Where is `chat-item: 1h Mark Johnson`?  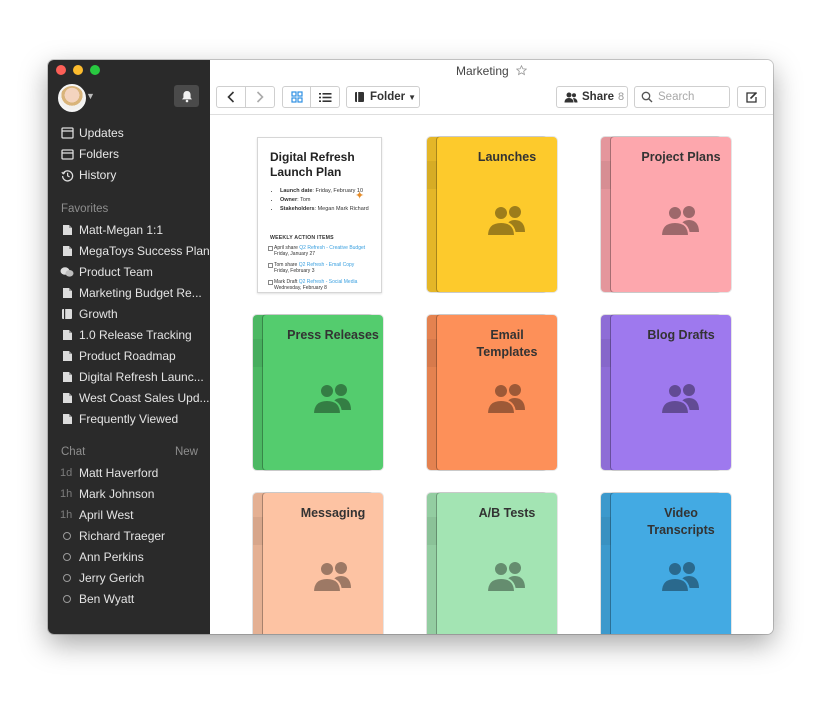
chat-item: 1h Mark Johnson is located at coordinates (107, 494).